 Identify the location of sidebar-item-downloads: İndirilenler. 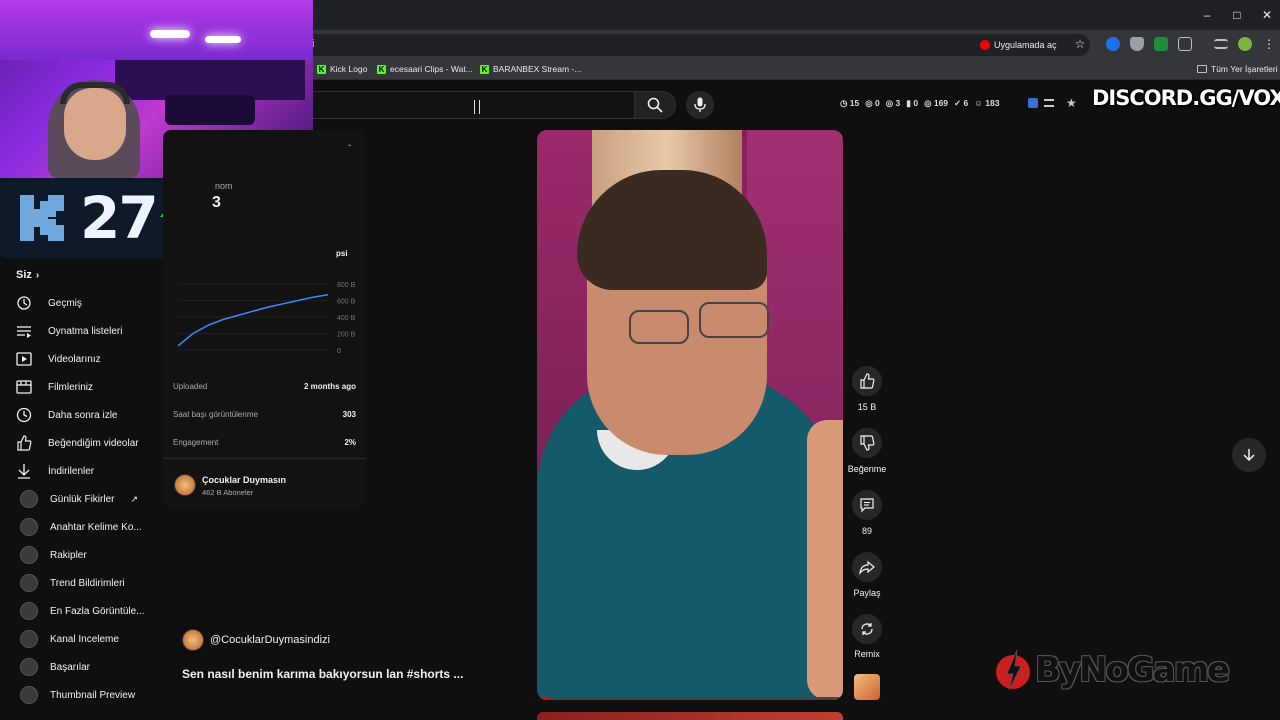
(55, 471).